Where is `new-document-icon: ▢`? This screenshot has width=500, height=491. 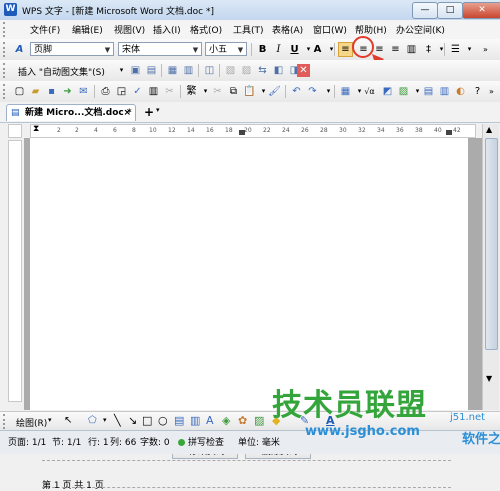
new-document-icon: ▢ is located at coordinates (19, 91).